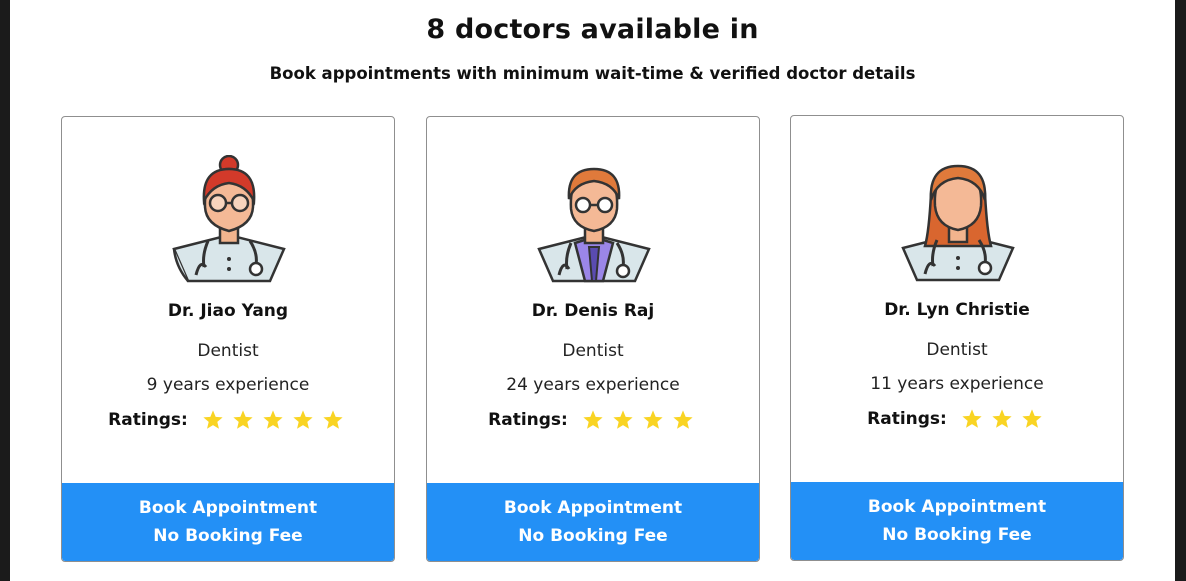 The height and width of the screenshot is (581, 1186). Describe the element at coordinates (593, 385) in the screenshot. I see `doctor-experience: 24 years experience` at that location.